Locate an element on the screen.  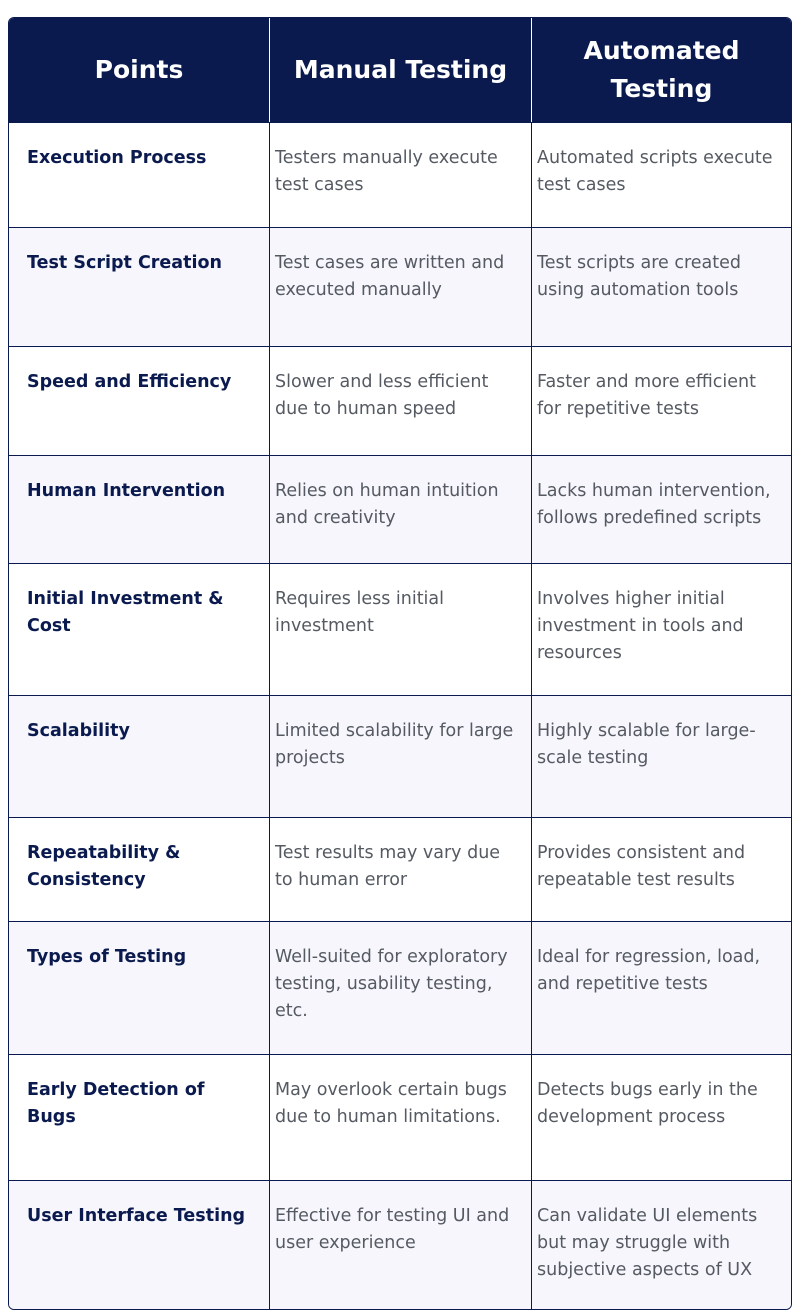
point-cell: Types of Testing is located at coordinates (107, 957).